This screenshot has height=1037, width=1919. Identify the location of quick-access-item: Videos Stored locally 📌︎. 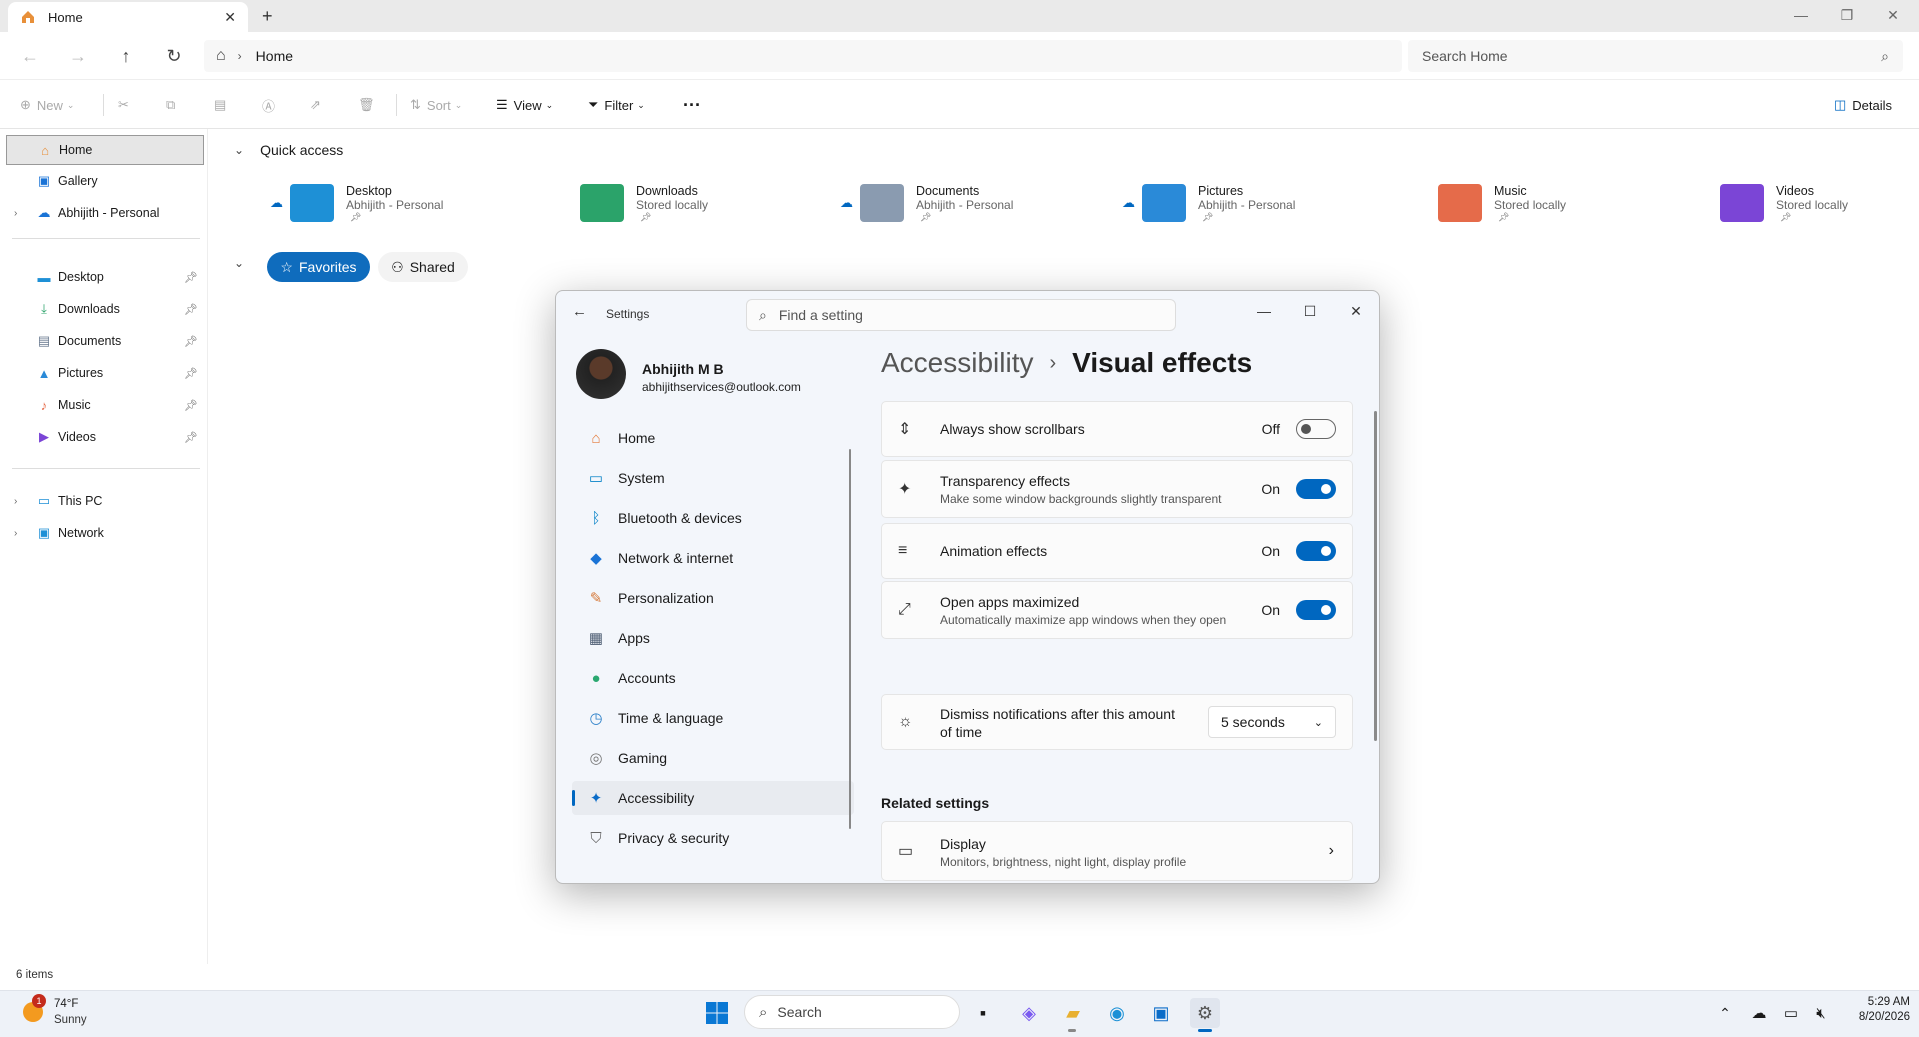
(1774, 203).